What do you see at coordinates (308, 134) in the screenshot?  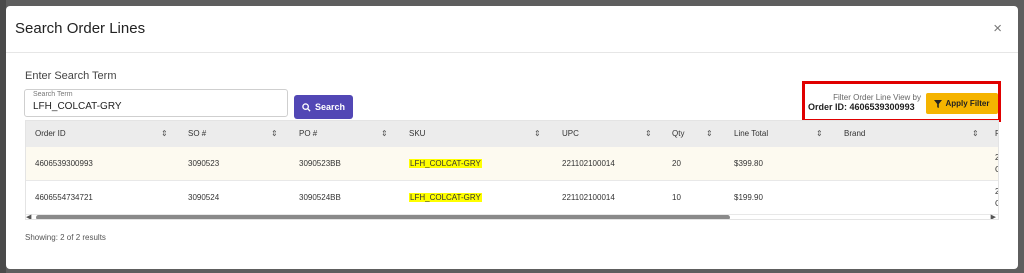 I see `col-header-po: PO #` at bounding box center [308, 134].